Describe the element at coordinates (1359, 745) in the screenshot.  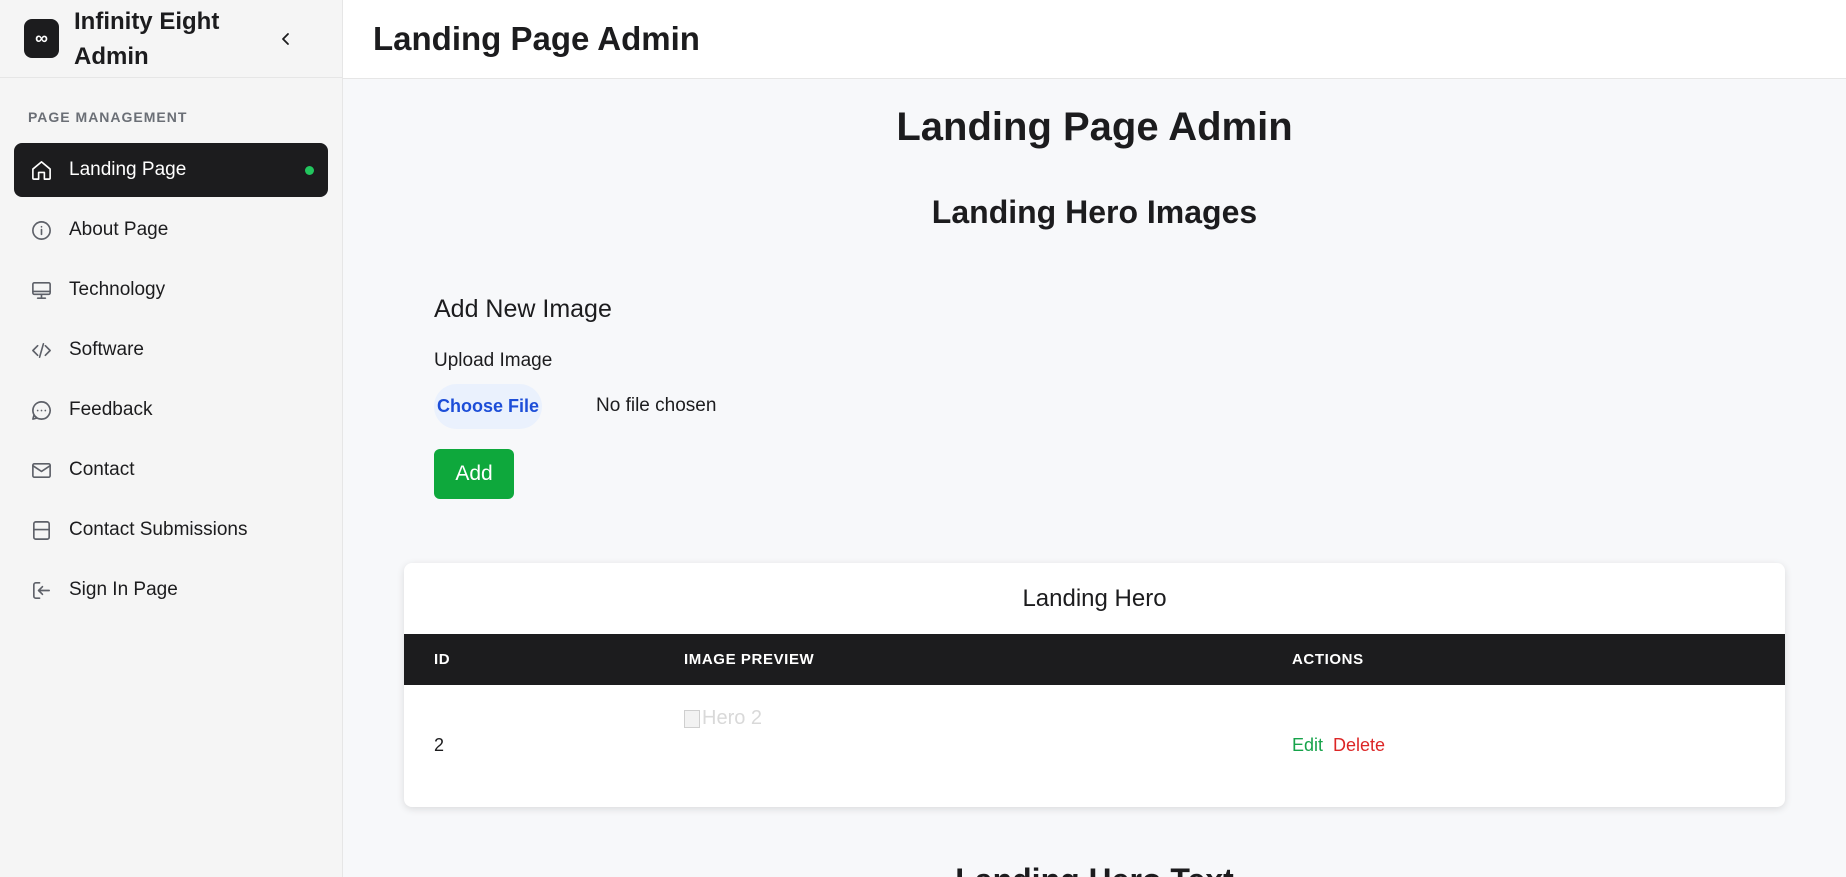
I see `delete-link: Delete` at that location.